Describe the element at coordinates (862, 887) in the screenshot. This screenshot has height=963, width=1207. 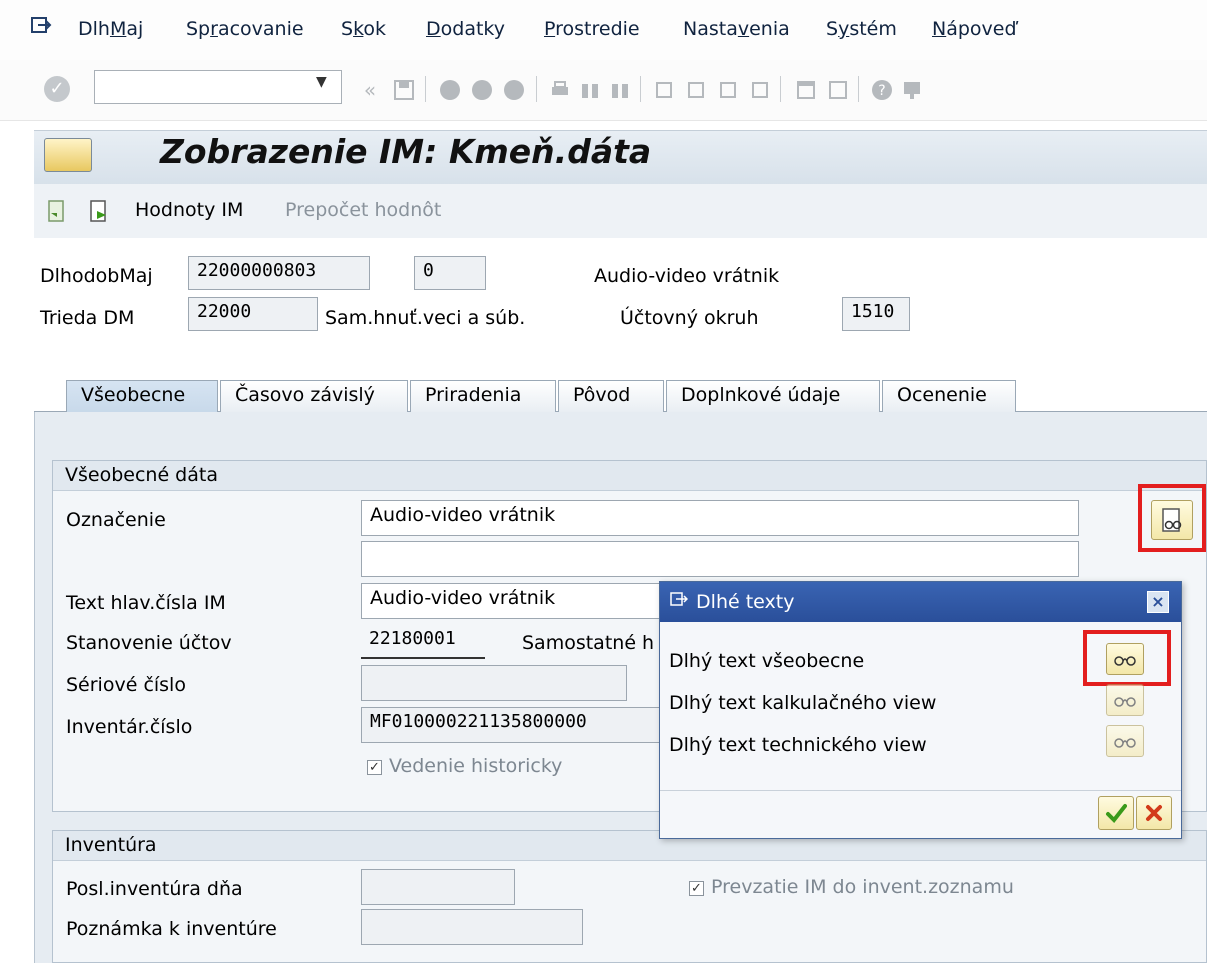
I see `include-inventory-label: Prevzatie IM do invent.zoznamu` at that location.